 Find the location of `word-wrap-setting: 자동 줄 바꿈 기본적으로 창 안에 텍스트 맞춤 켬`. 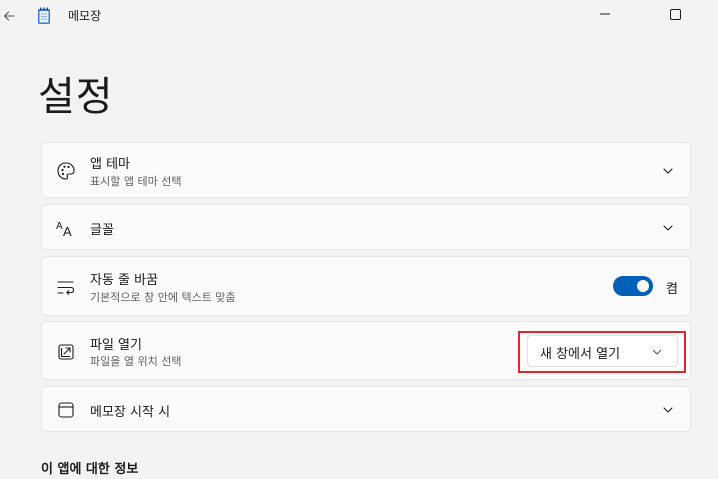

word-wrap-setting: 자동 줄 바꿈 기본적으로 창 안에 텍스트 맞춤 켬 is located at coordinates (366, 286).